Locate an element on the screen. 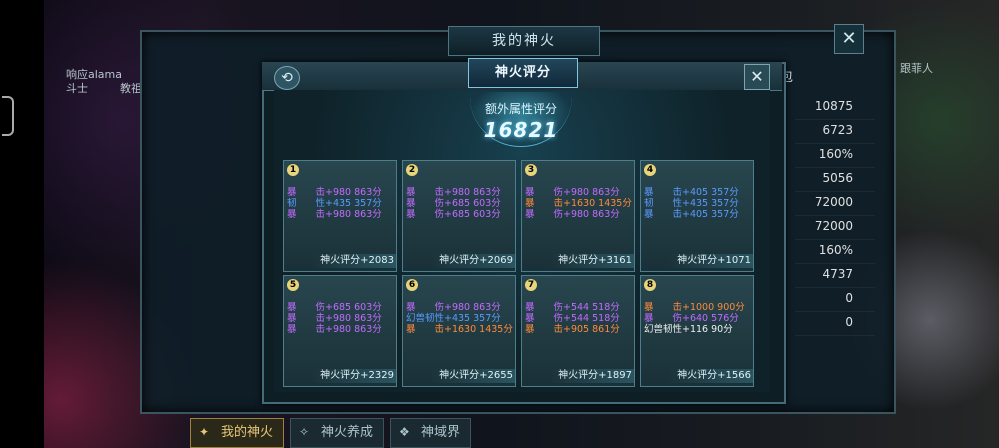  background-guild-title: 教祖 is located at coordinates (131, 88).